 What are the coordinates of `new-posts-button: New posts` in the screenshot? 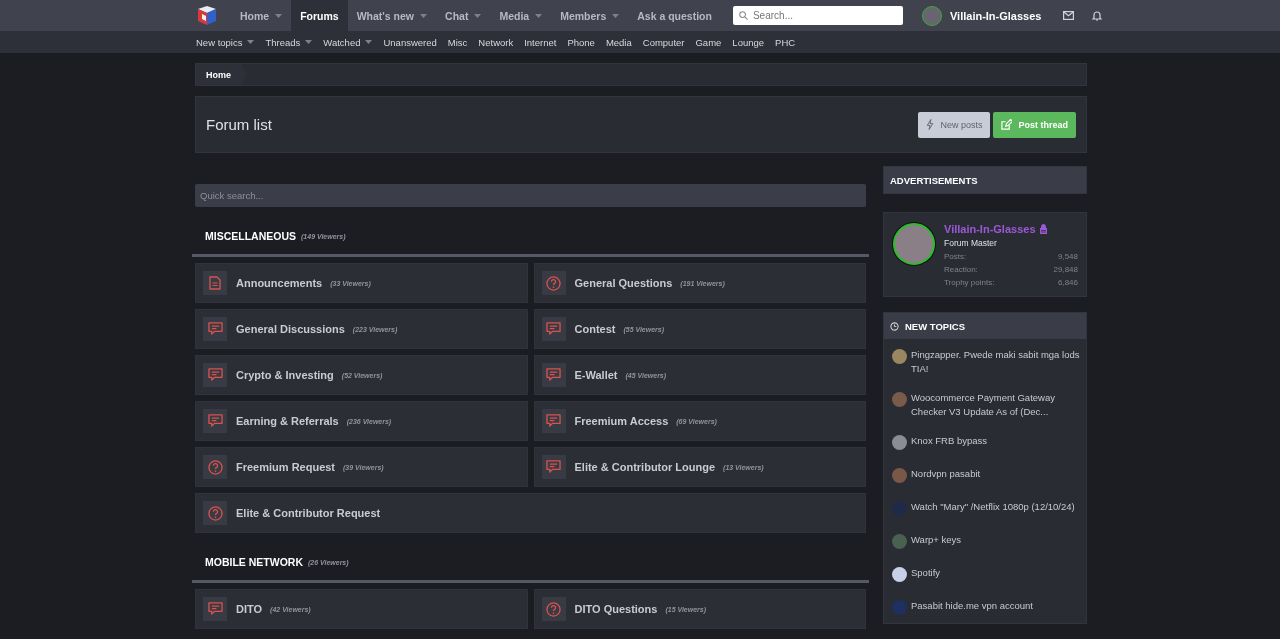 It's located at (954, 124).